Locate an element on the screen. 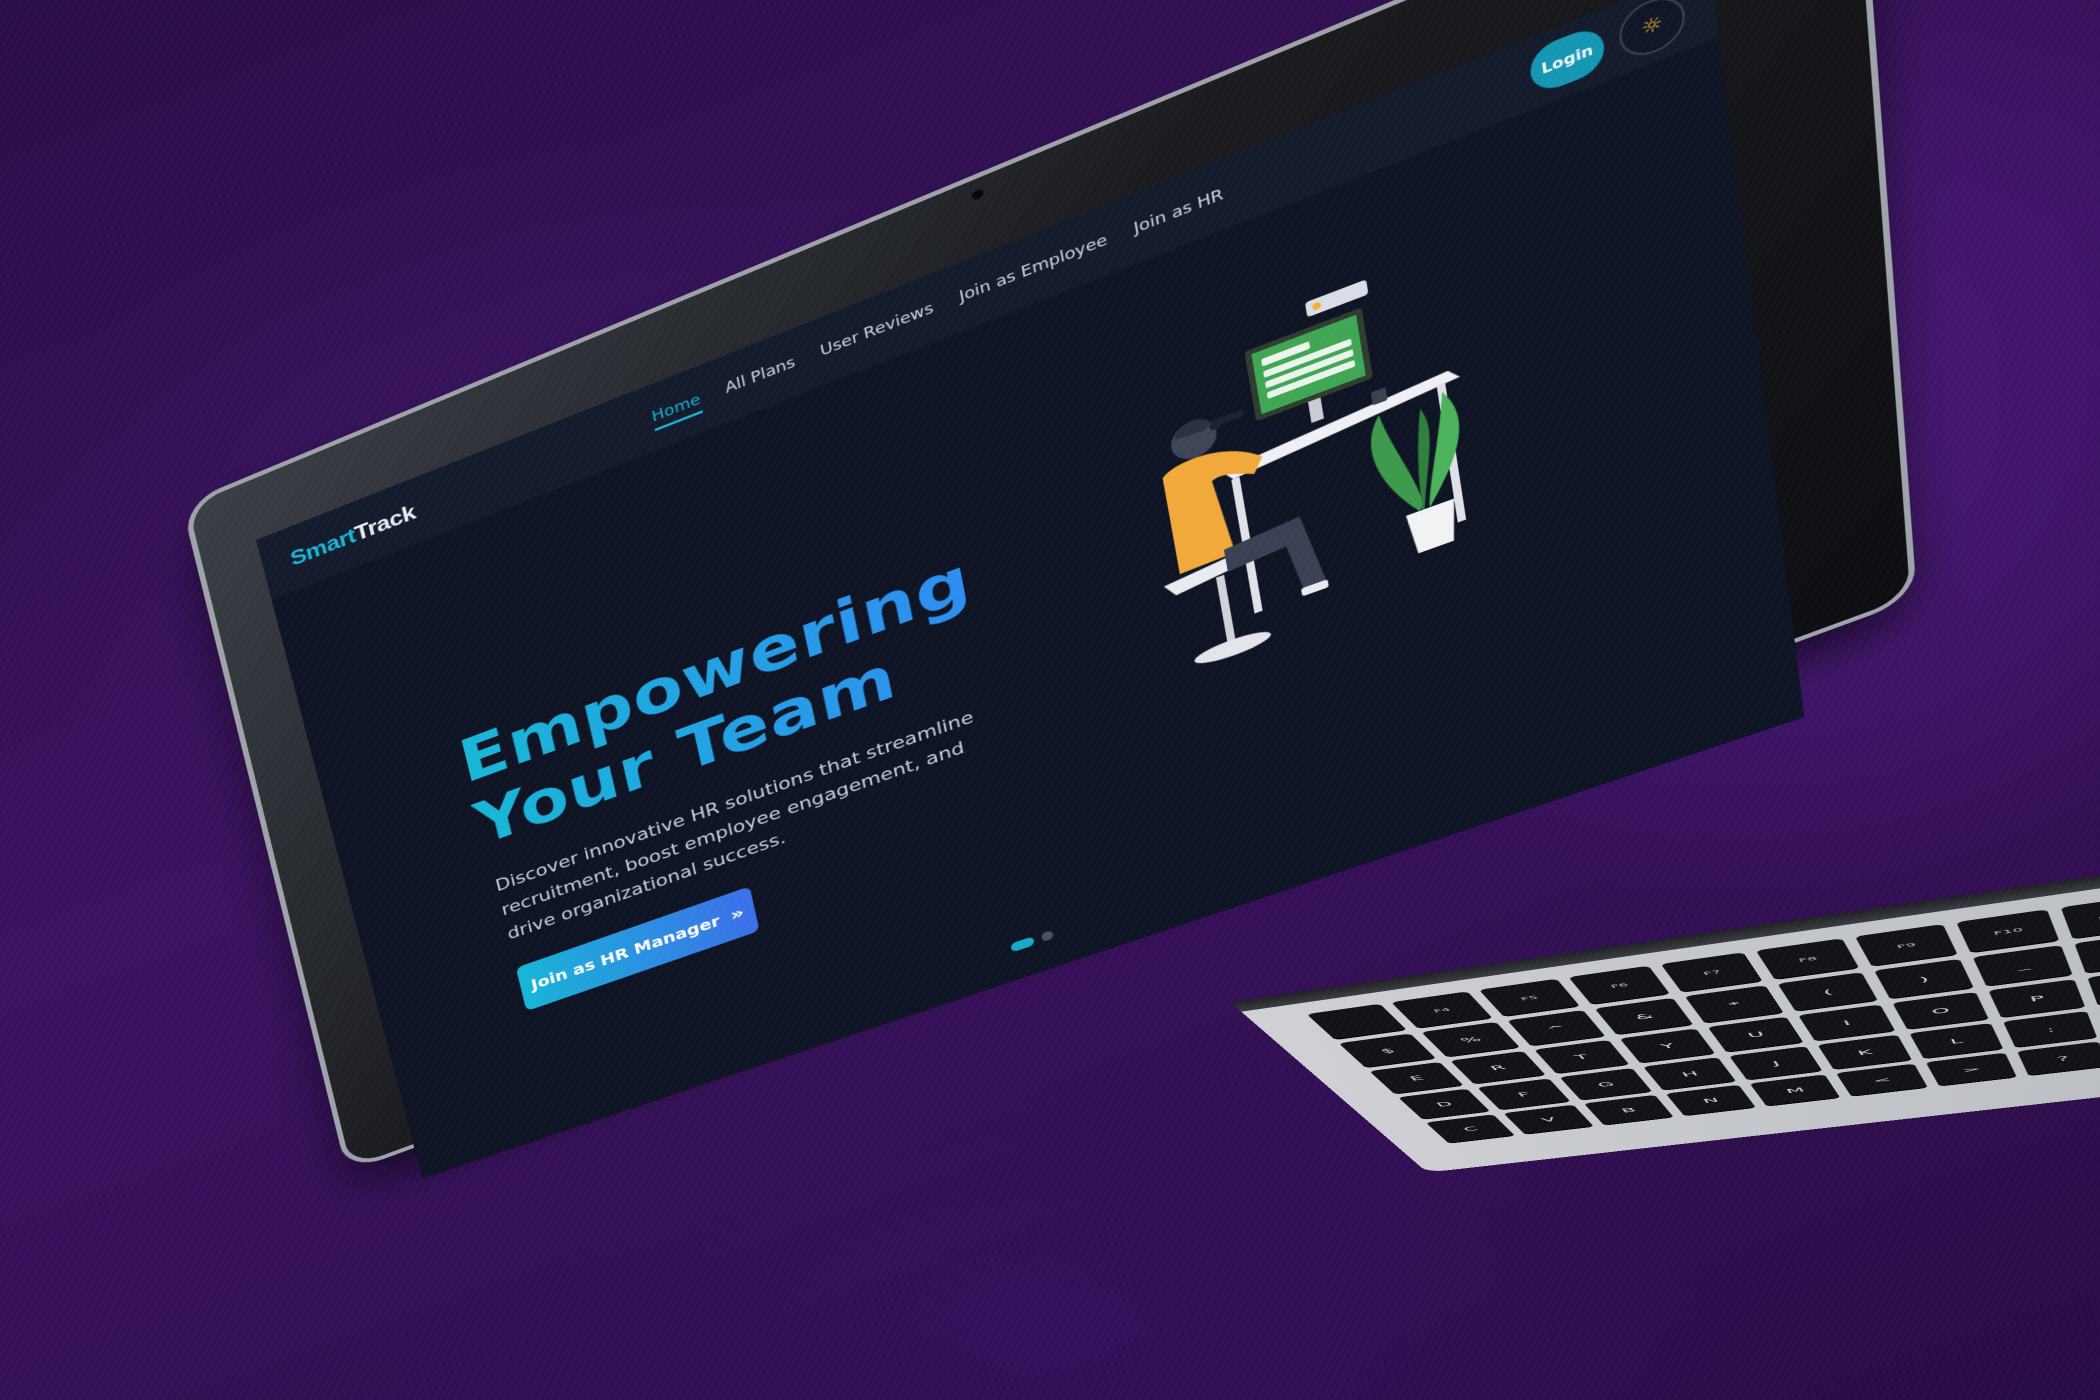 The height and width of the screenshot is (1400, 2100). keyboard-key: & is located at coordinates (1644, 1016).